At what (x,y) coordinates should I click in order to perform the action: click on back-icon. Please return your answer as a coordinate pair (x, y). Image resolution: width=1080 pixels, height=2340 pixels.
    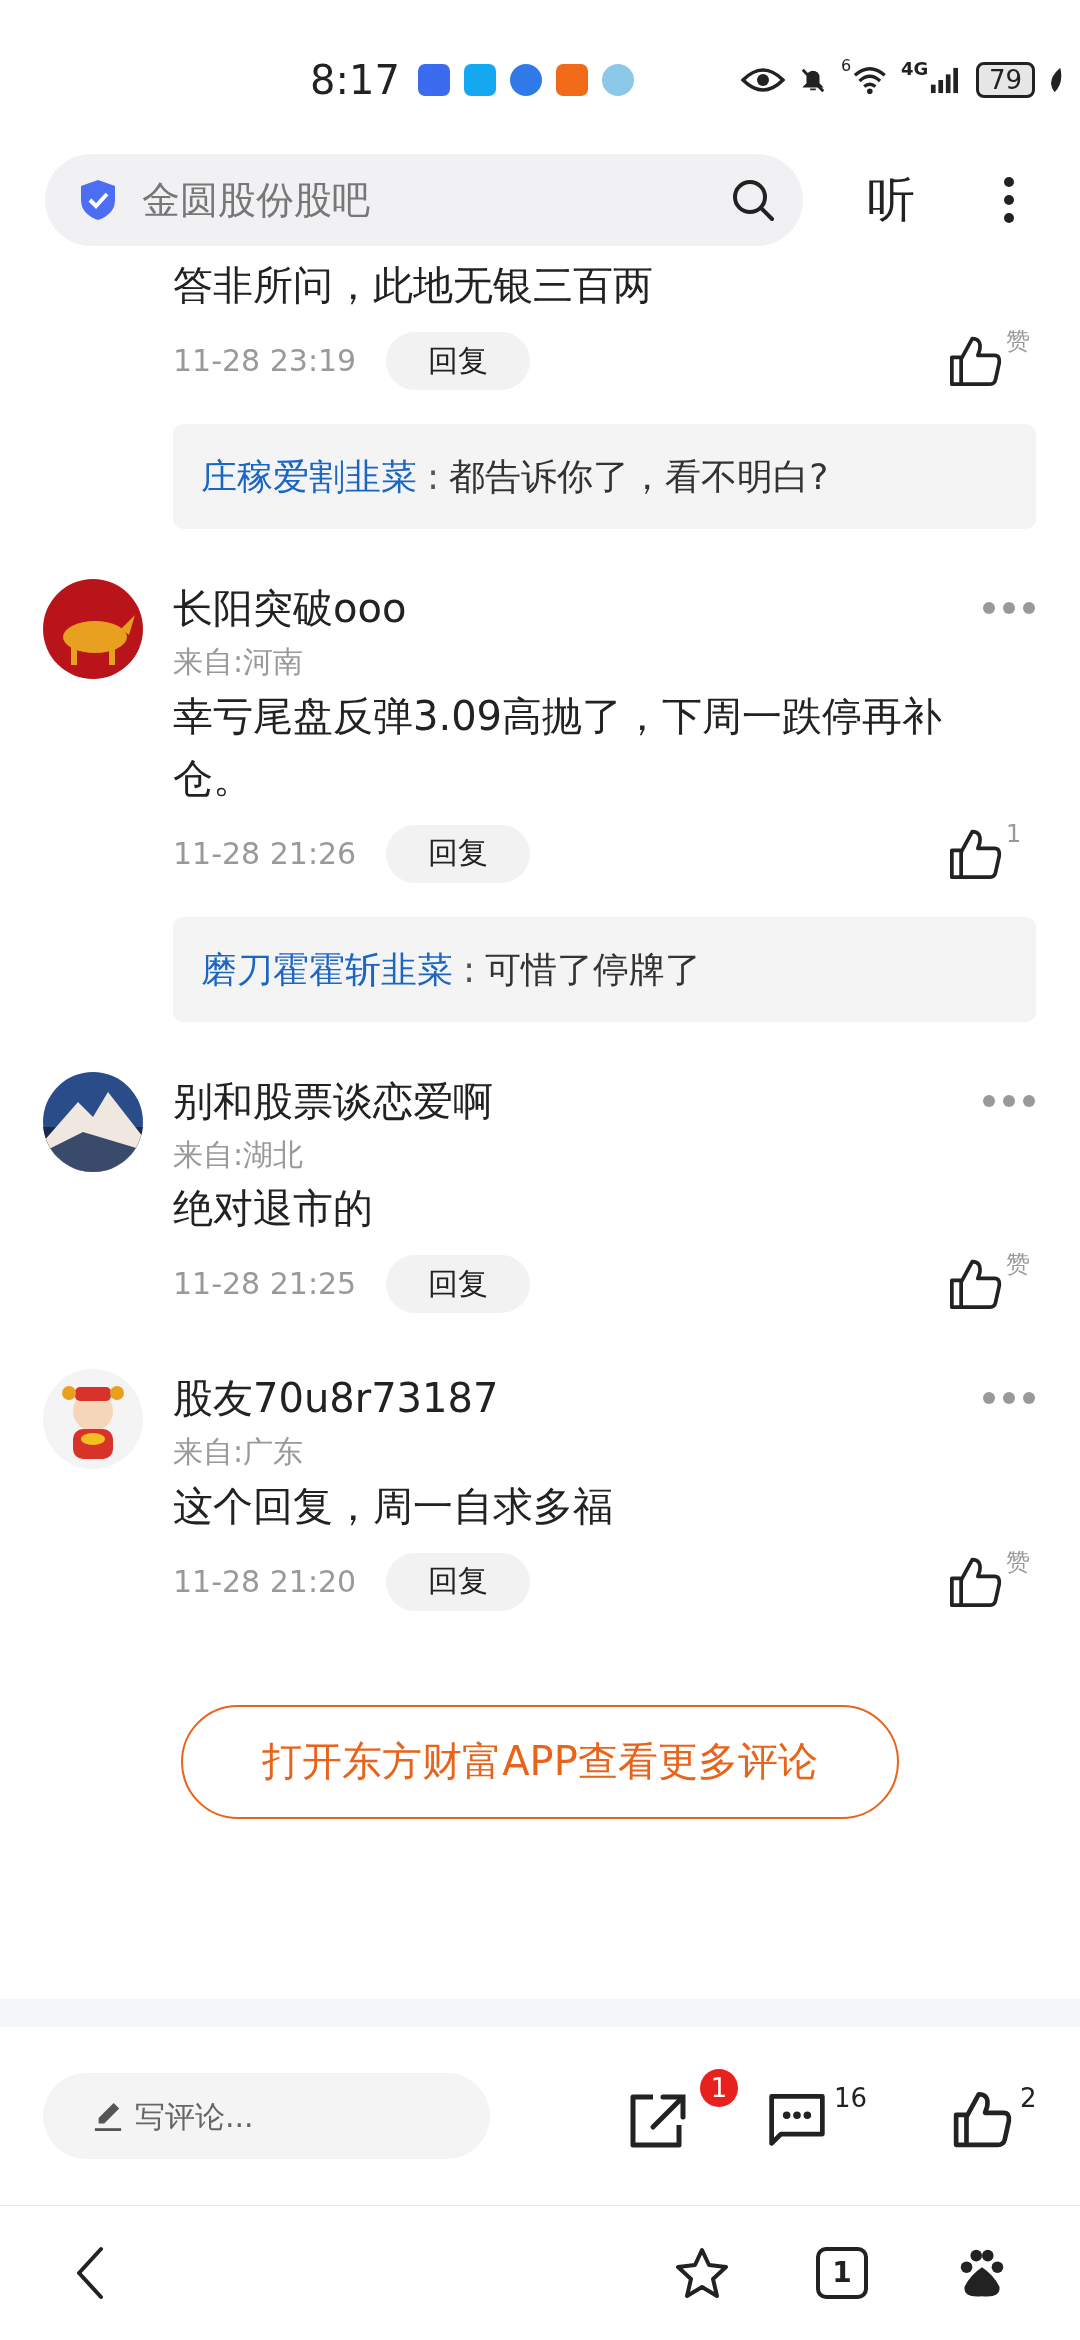
    Looking at the image, I should click on (90, 2273).